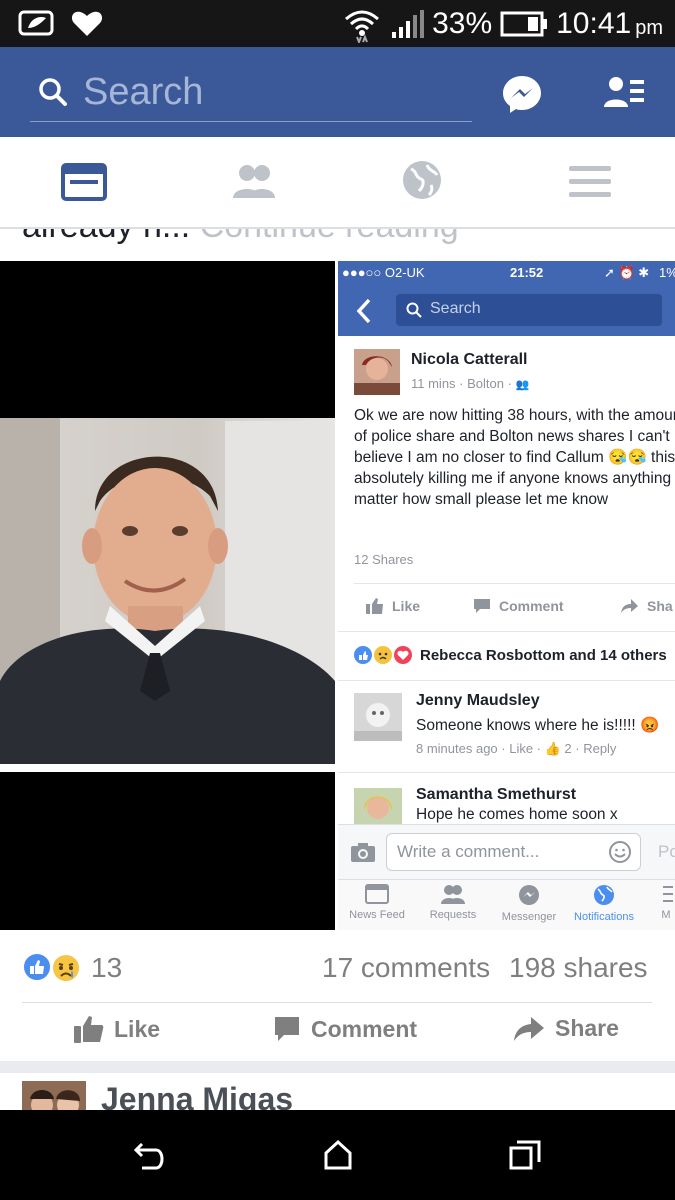 Image resolution: width=675 pixels, height=1200 pixels. What do you see at coordinates (197, 1095) in the screenshot?
I see `next-post-author: Jenna Migas` at bounding box center [197, 1095].